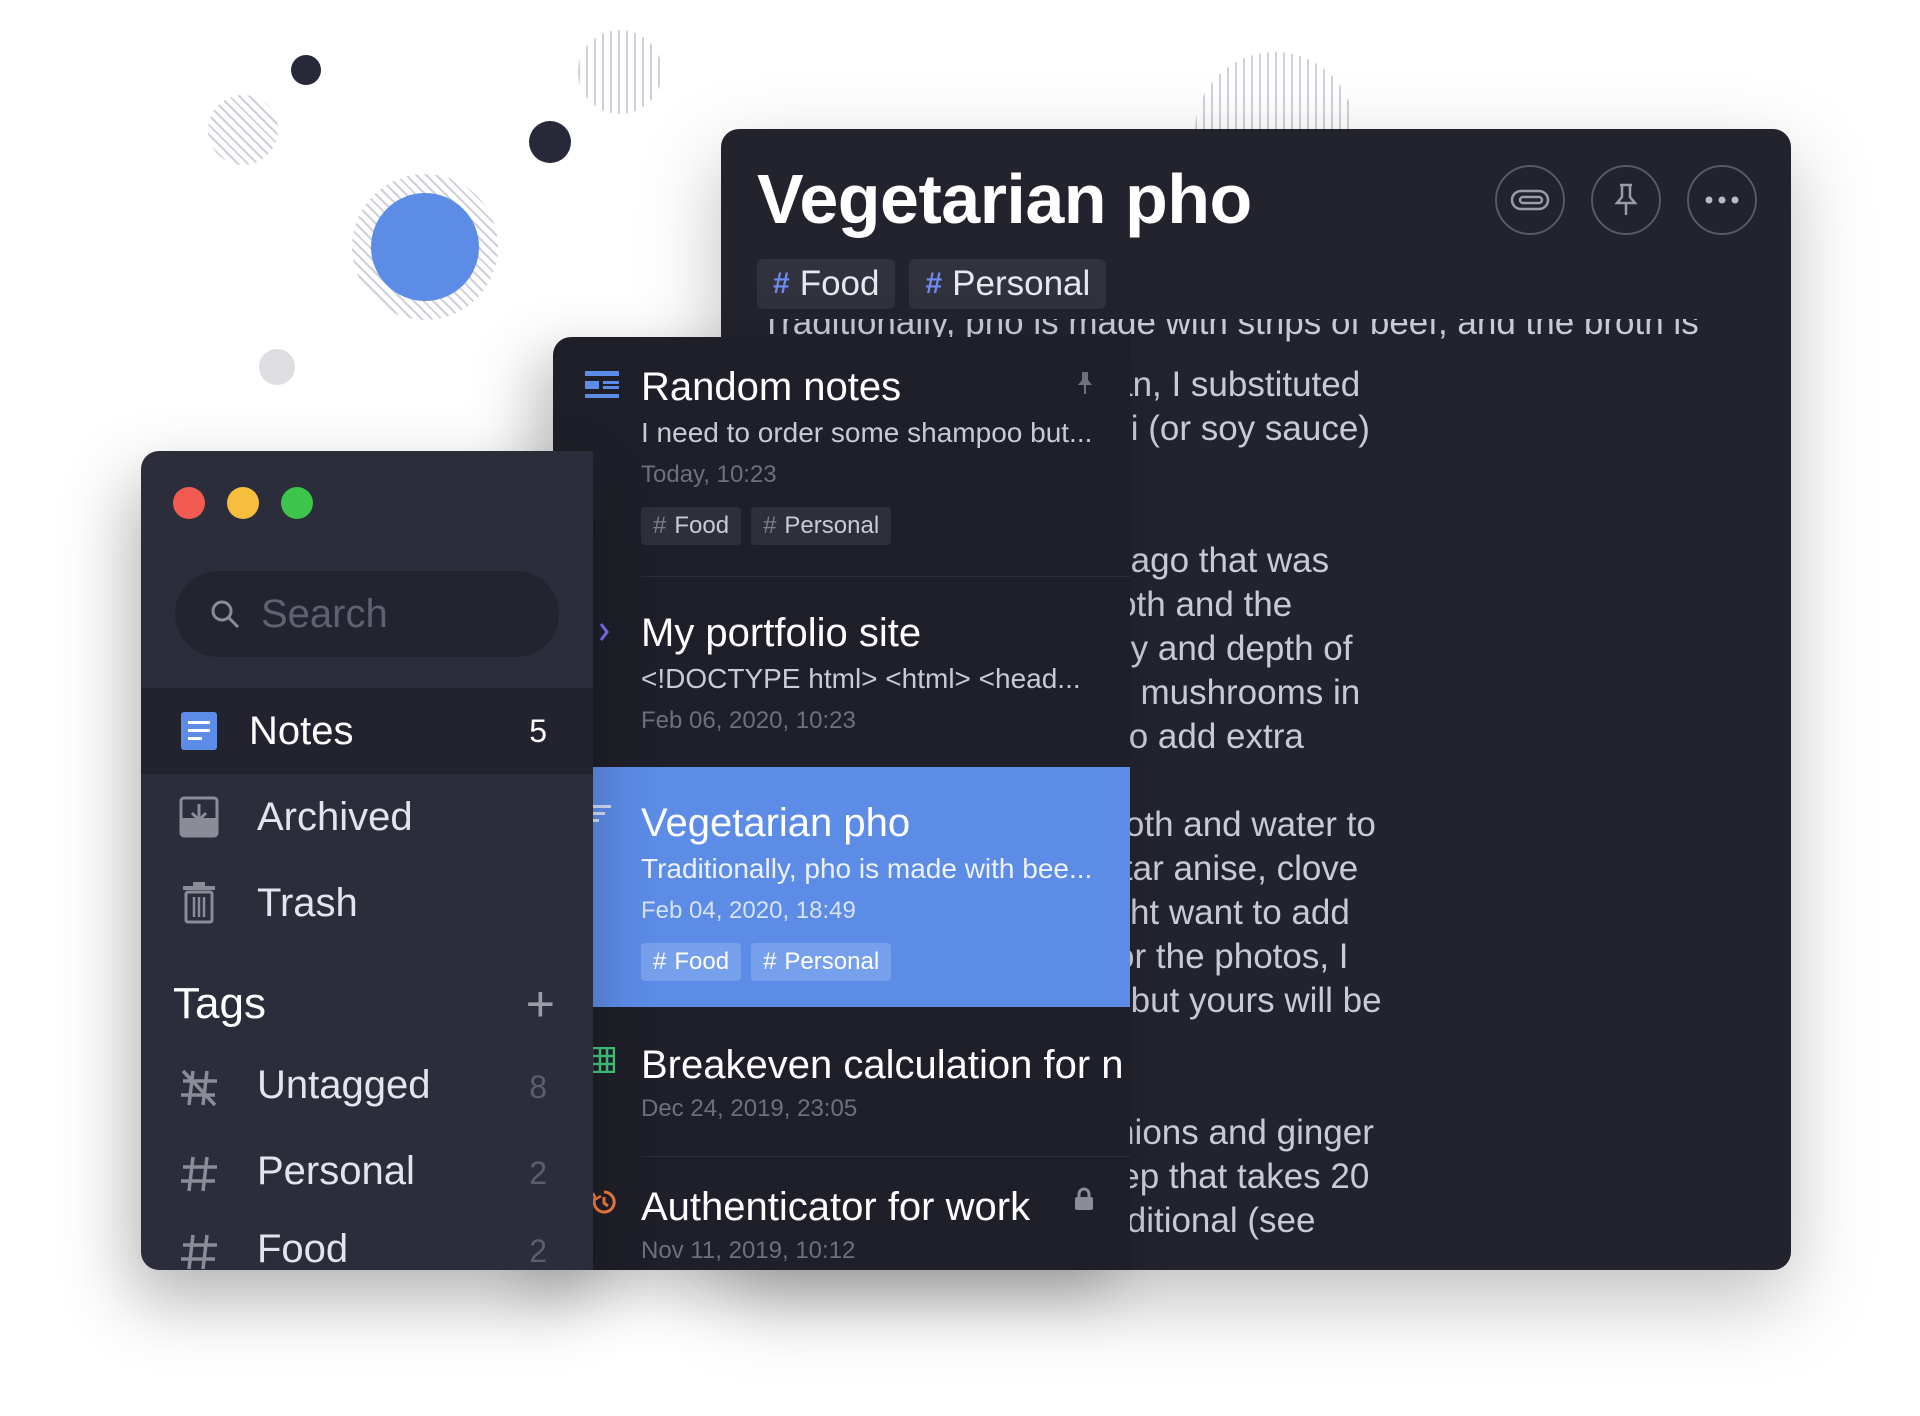 The height and width of the screenshot is (1416, 1920). What do you see at coordinates (199, 903) in the screenshot?
I see `trash-icon` at bounding box center [199, 903].